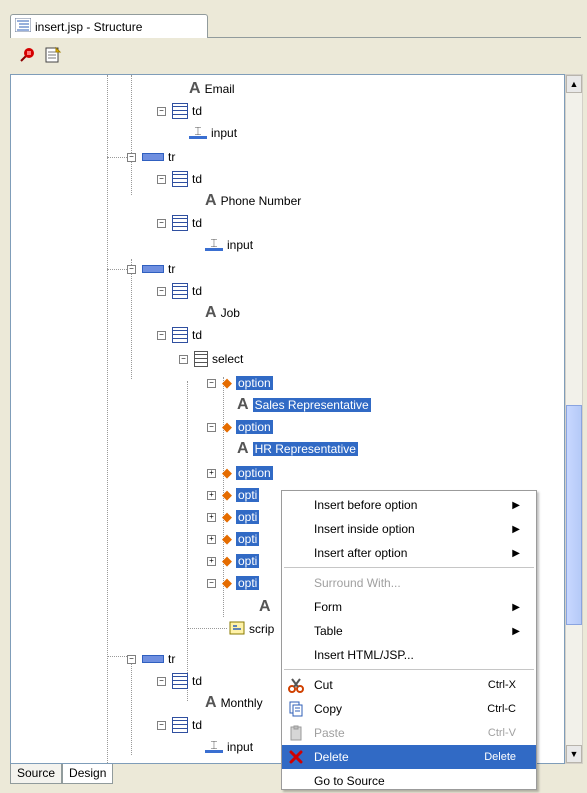 The image size is (587, 793). I want to click on tree-node-label: scrip, so click(262, 629).